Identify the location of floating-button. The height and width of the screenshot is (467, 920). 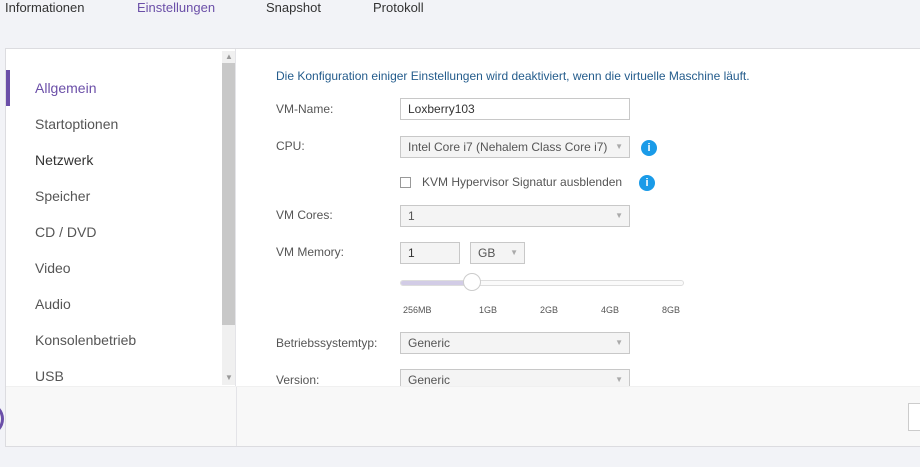
(2, 419).